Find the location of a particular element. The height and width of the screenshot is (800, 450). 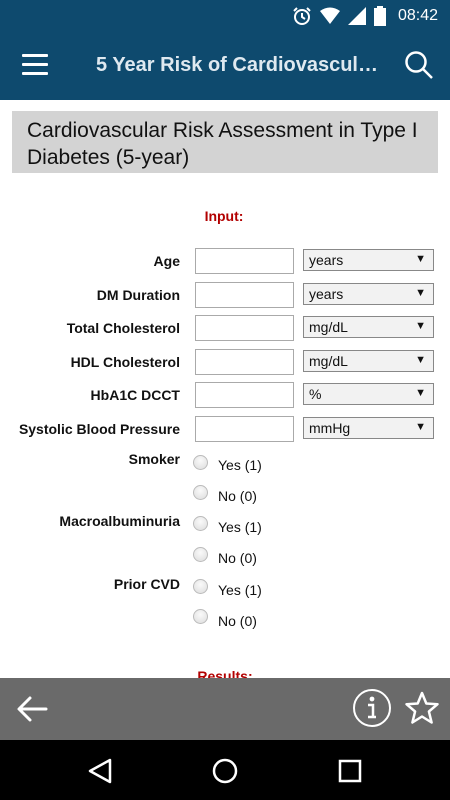

field-row-age: Age years ▼ is located at coordinates (225, 261).